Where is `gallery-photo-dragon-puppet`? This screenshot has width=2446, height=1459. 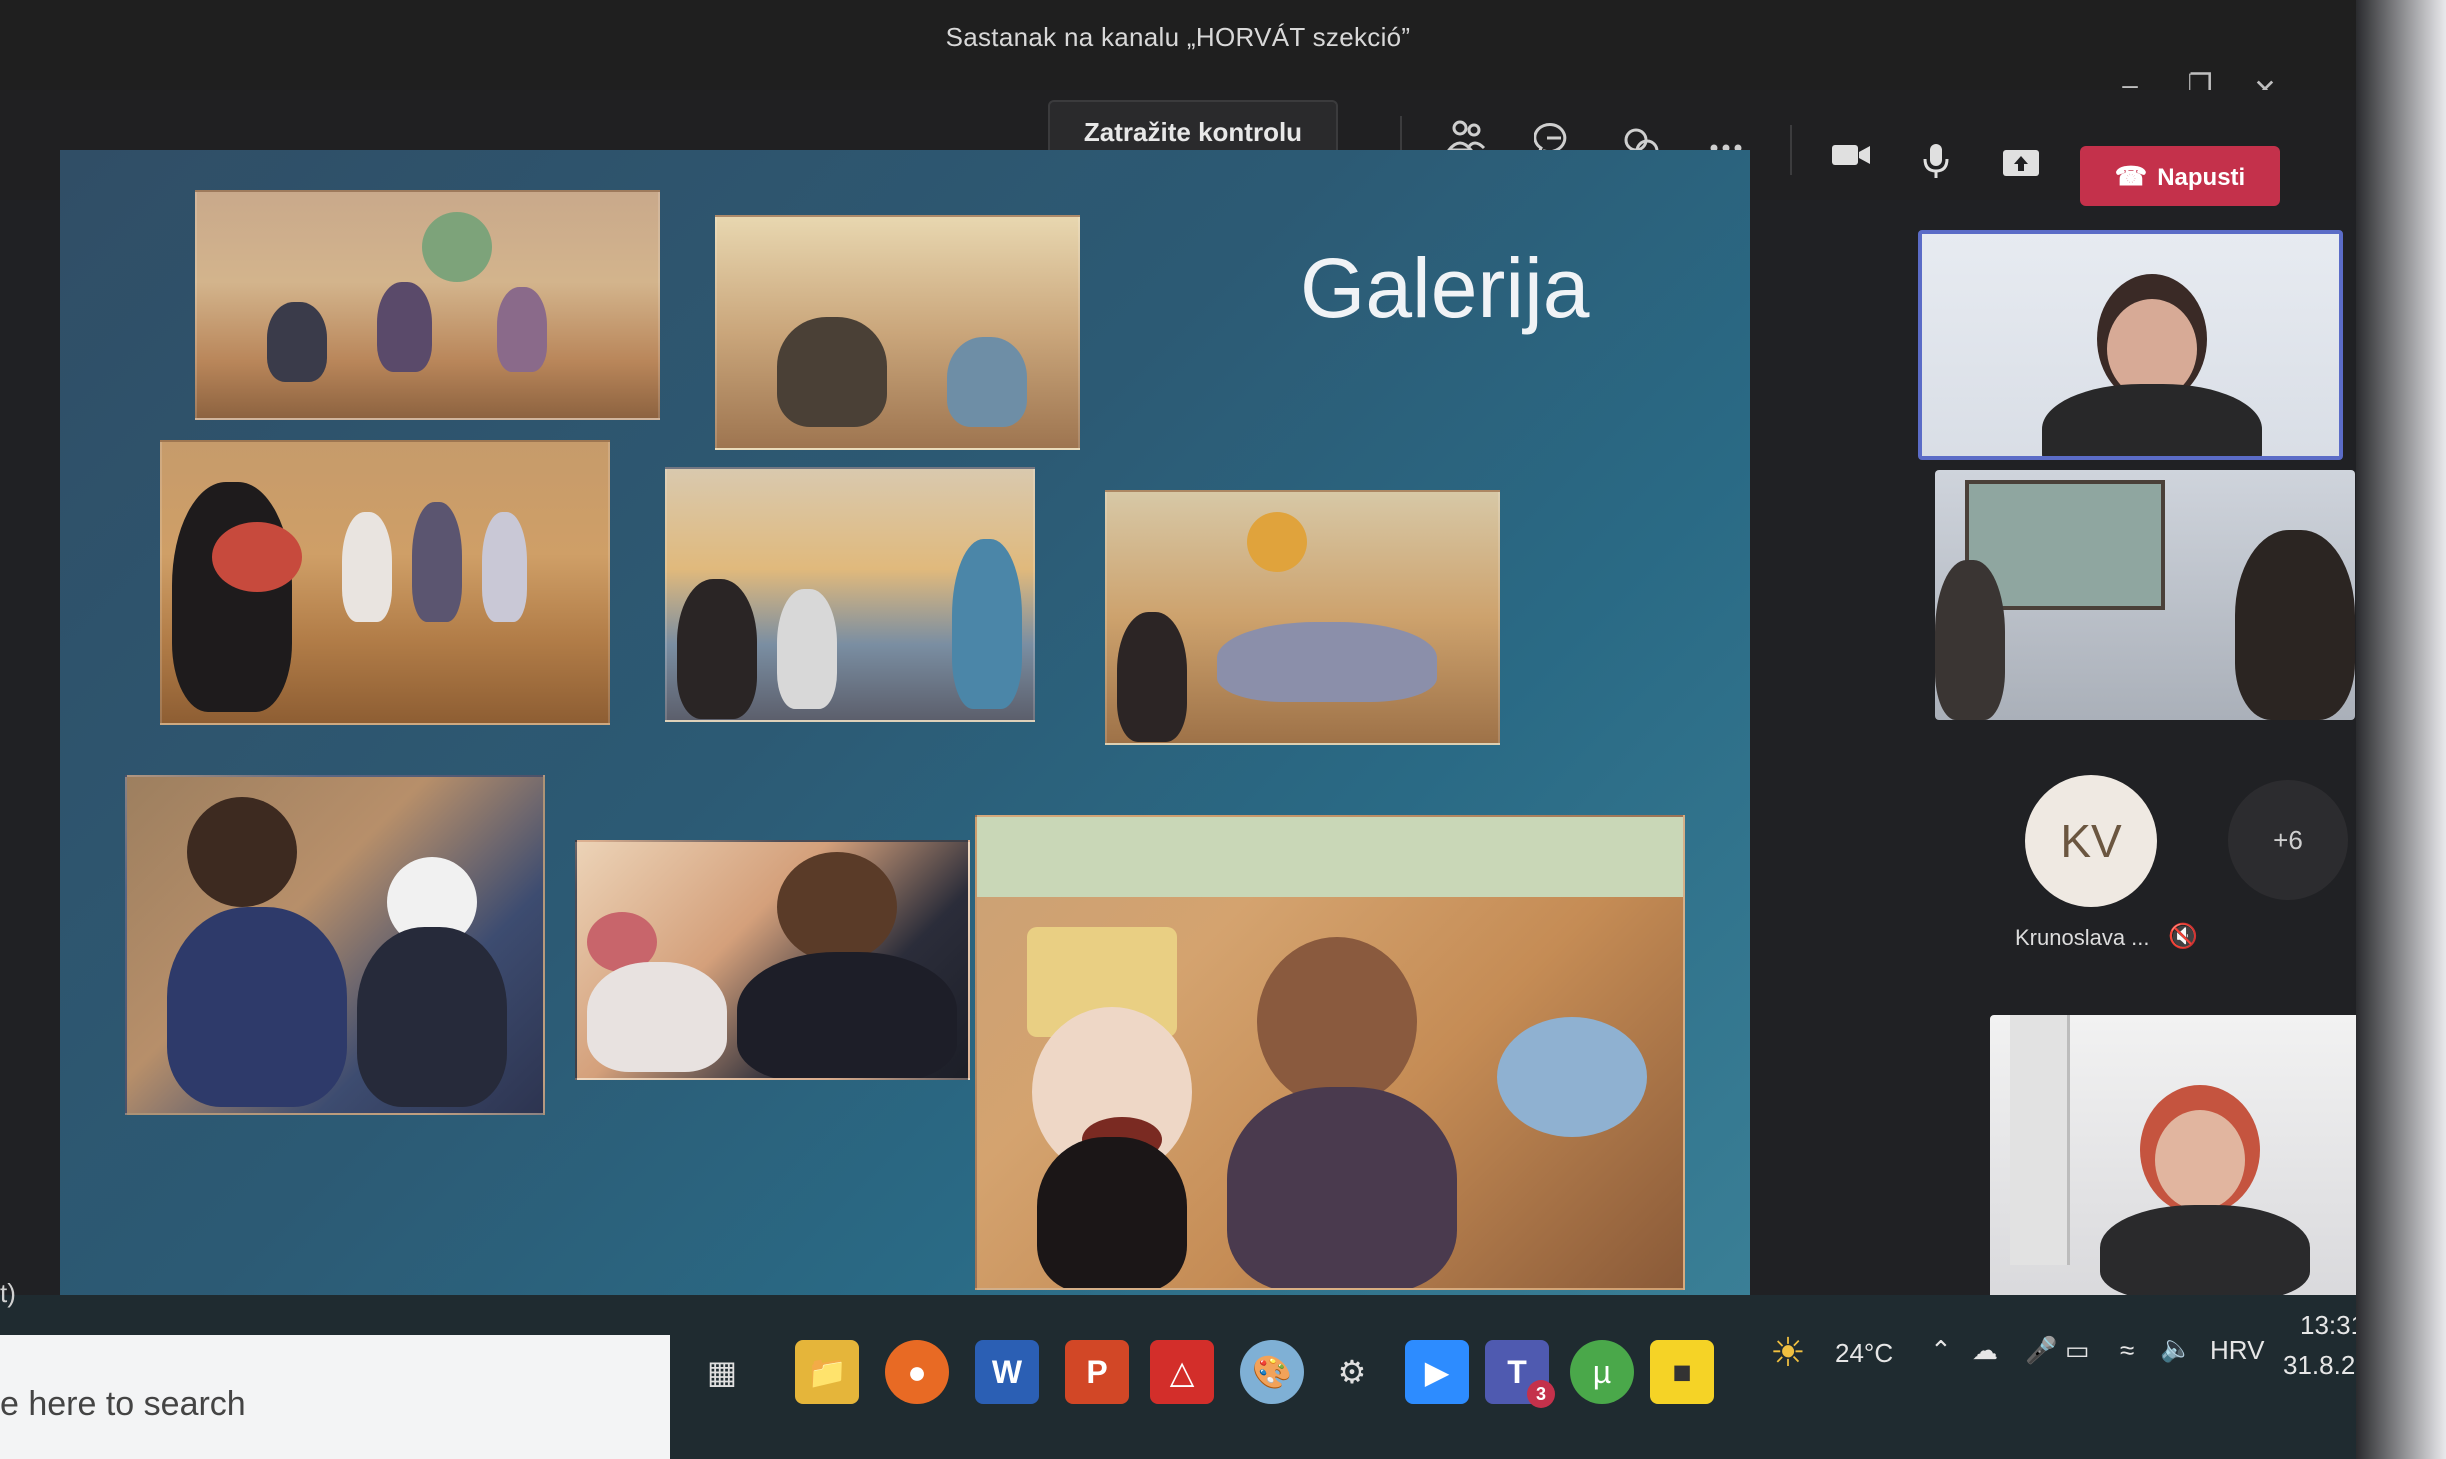
gallery-photo-dragon-puppet is located at coordinates (385, 582).